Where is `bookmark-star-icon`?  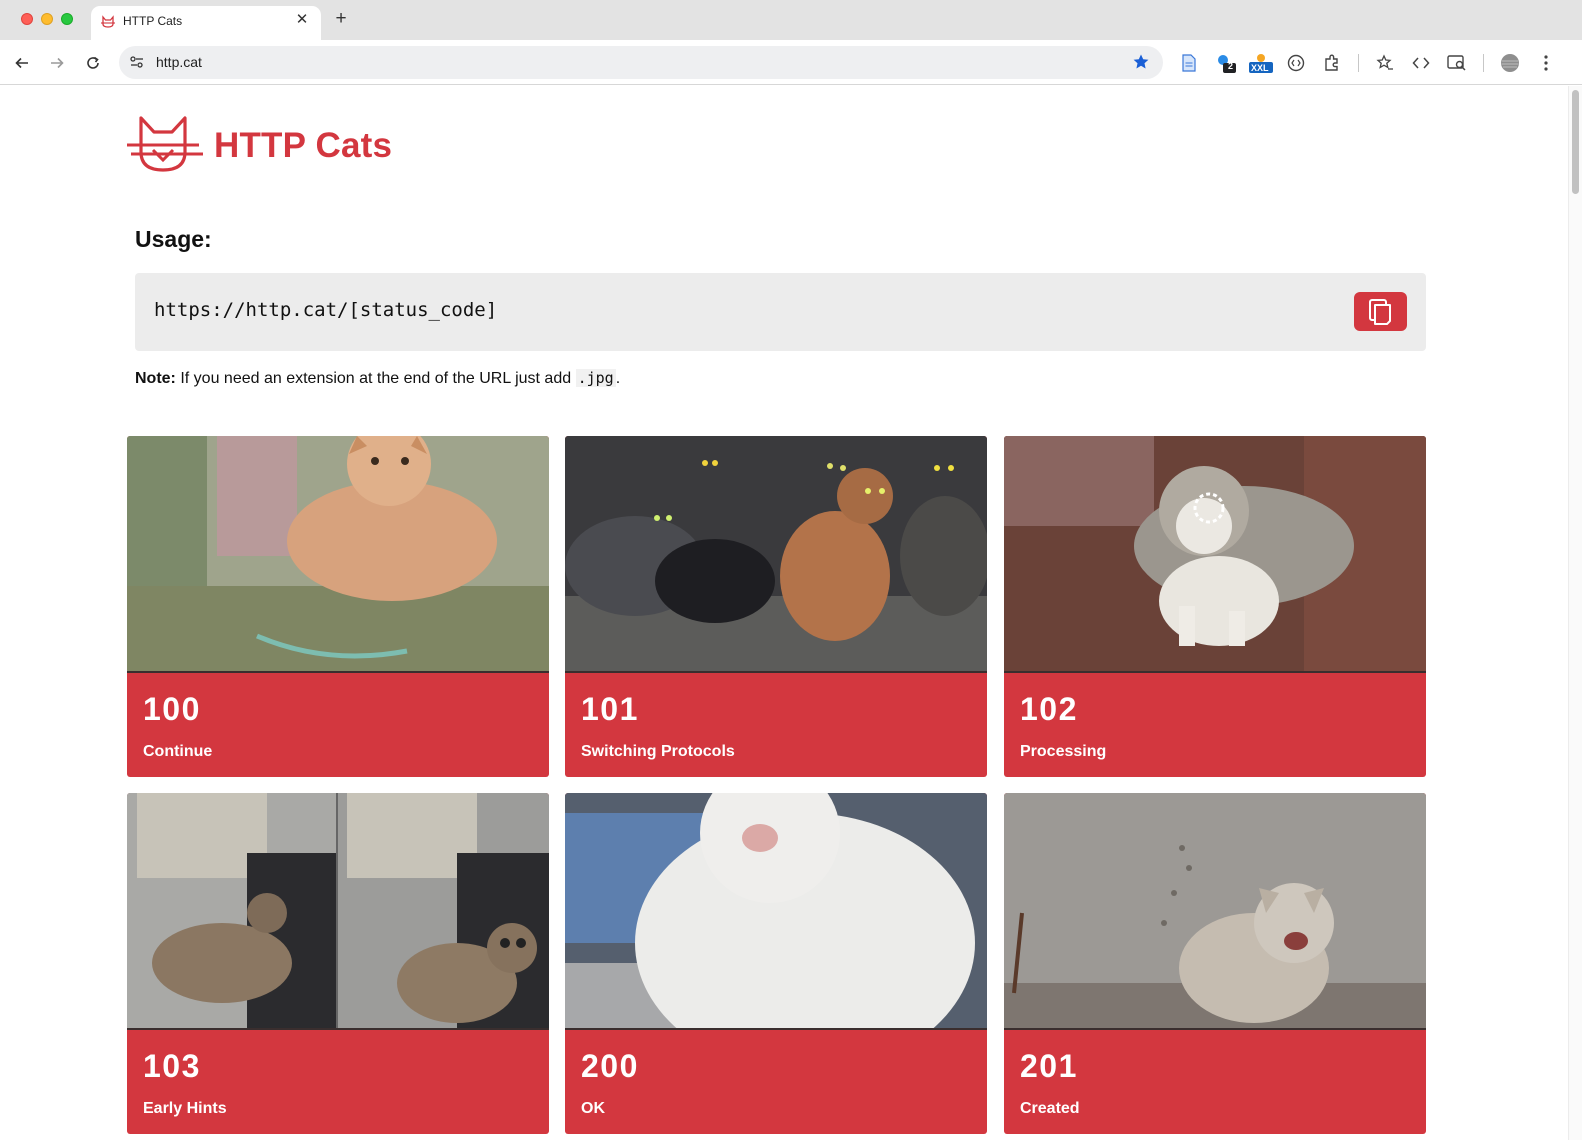 bookmark-star-icon is located at coordinates (1141, 62).